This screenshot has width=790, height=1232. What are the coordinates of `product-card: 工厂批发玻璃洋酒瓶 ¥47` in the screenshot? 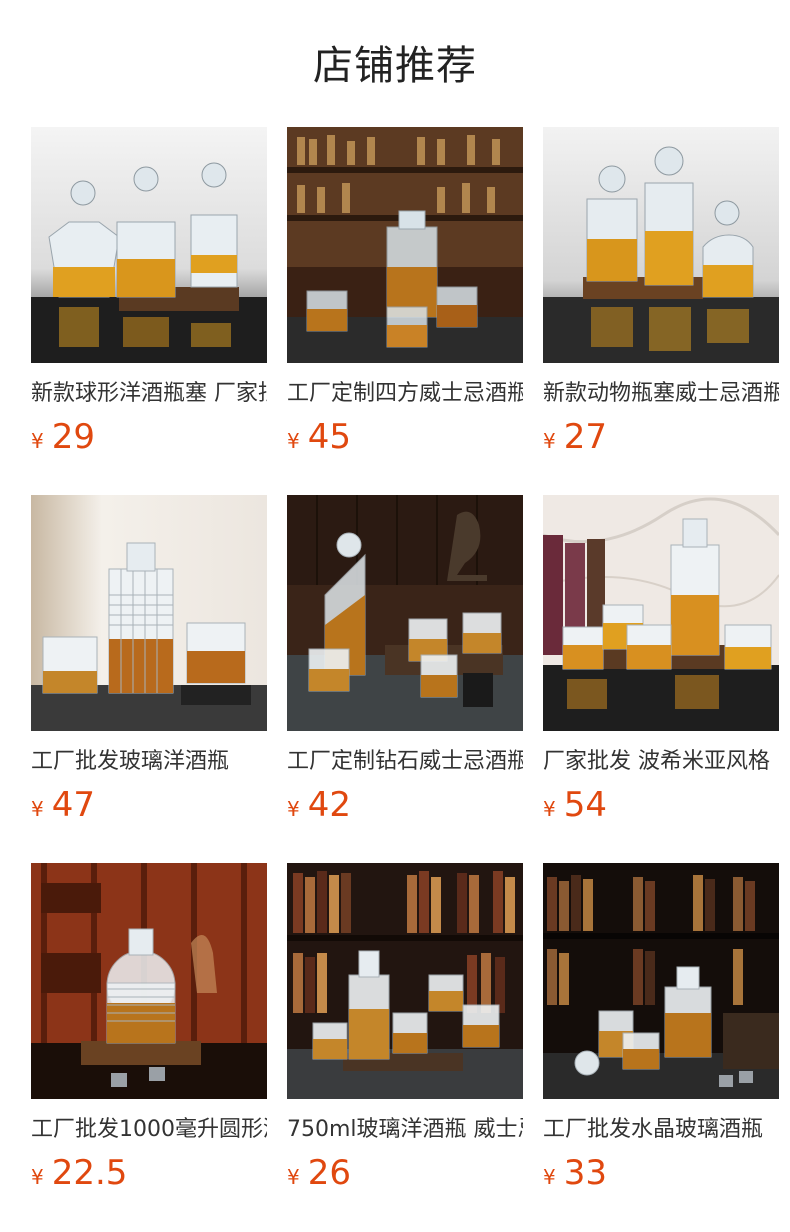 It's located at (149, 679).